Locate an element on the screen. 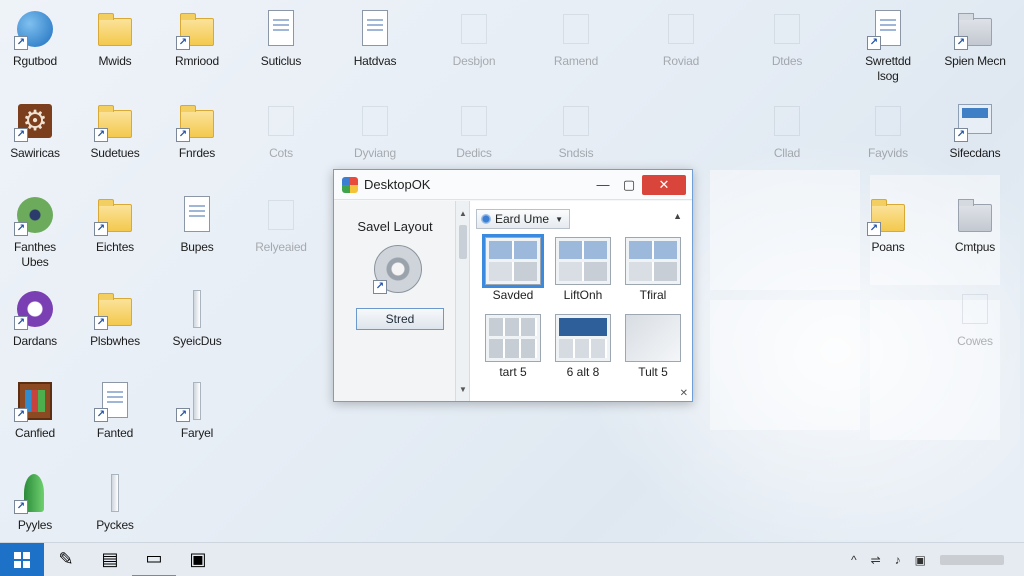  desktop-icon: Dedics is located at coordinates (474, 130).